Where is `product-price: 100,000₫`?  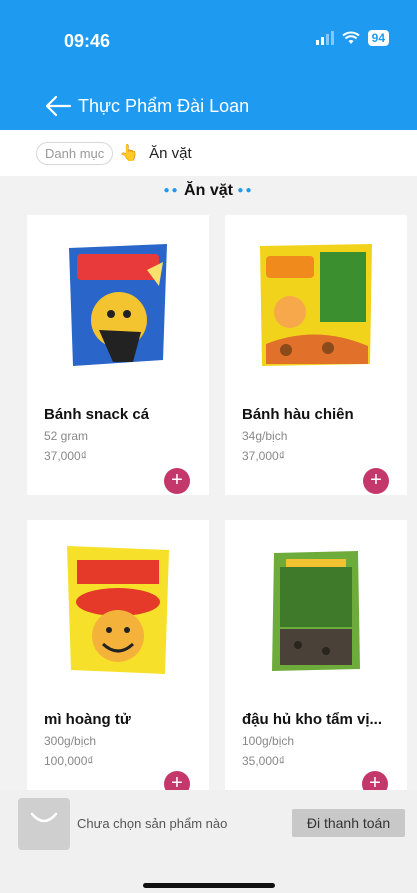 product-price: 100,000₫ is located at coordinates (69, 761).